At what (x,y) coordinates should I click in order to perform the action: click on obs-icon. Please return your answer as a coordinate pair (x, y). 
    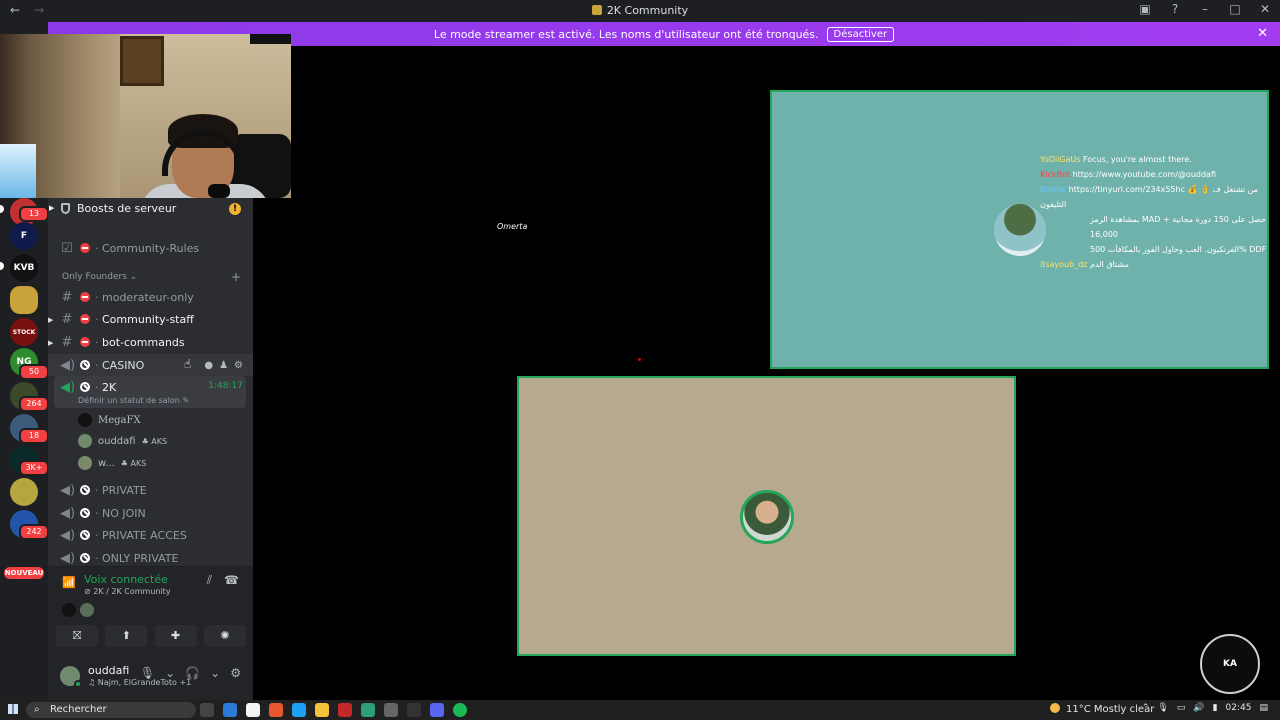
    Looking at the image, I should click on (414, 710).